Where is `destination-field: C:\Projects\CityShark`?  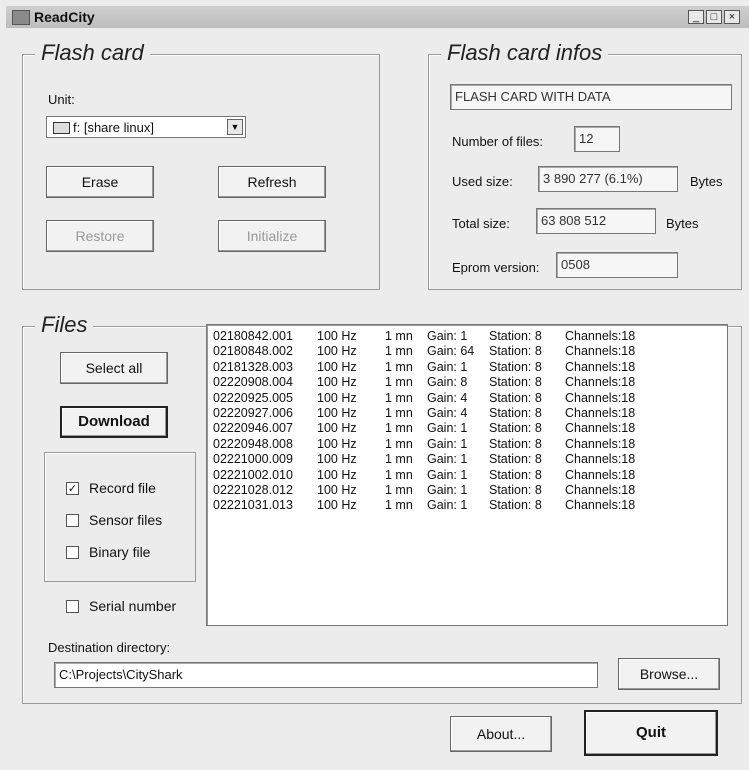 destination-field: C:\Projects\CityShark is located at coordinates (326, 675).